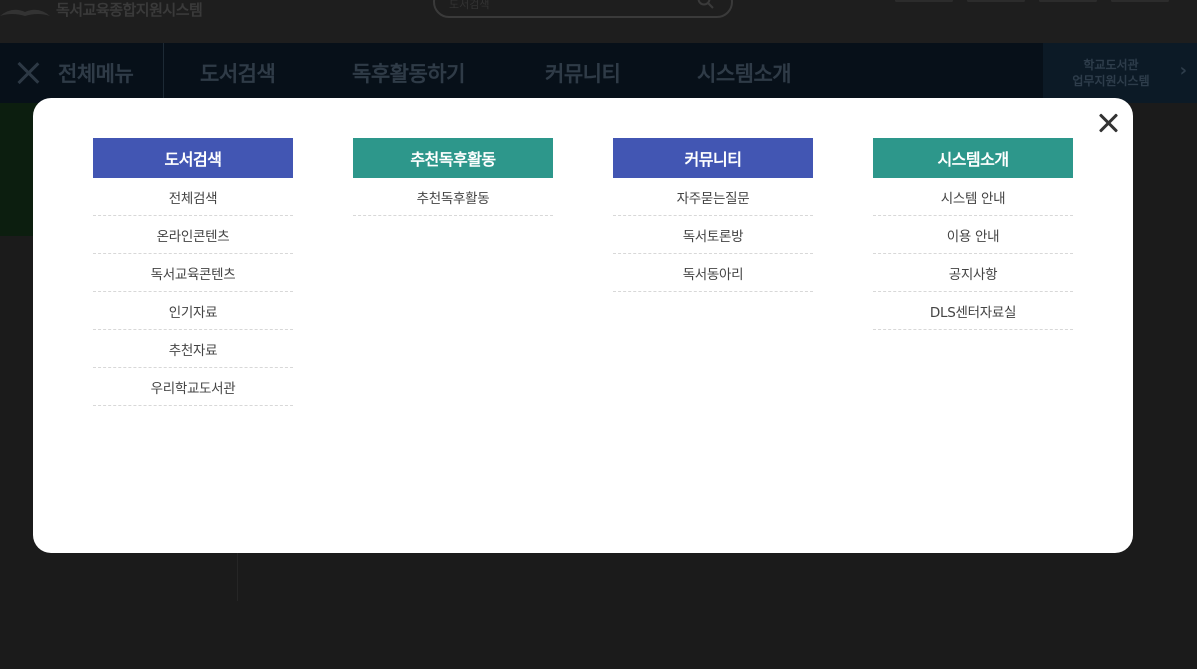 The width and height of the screenshot is (1197, 669). Describe the element at coordinates (583, 9) in the screenshot. I see `site-search-box: 도서검색` at that location.